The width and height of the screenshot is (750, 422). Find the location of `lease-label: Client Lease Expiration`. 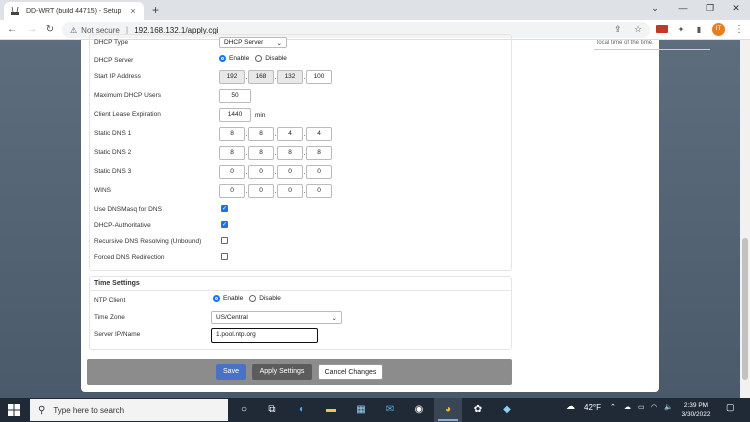

lease-label: Client Lease Expiration is located at coordinates (127, 114).